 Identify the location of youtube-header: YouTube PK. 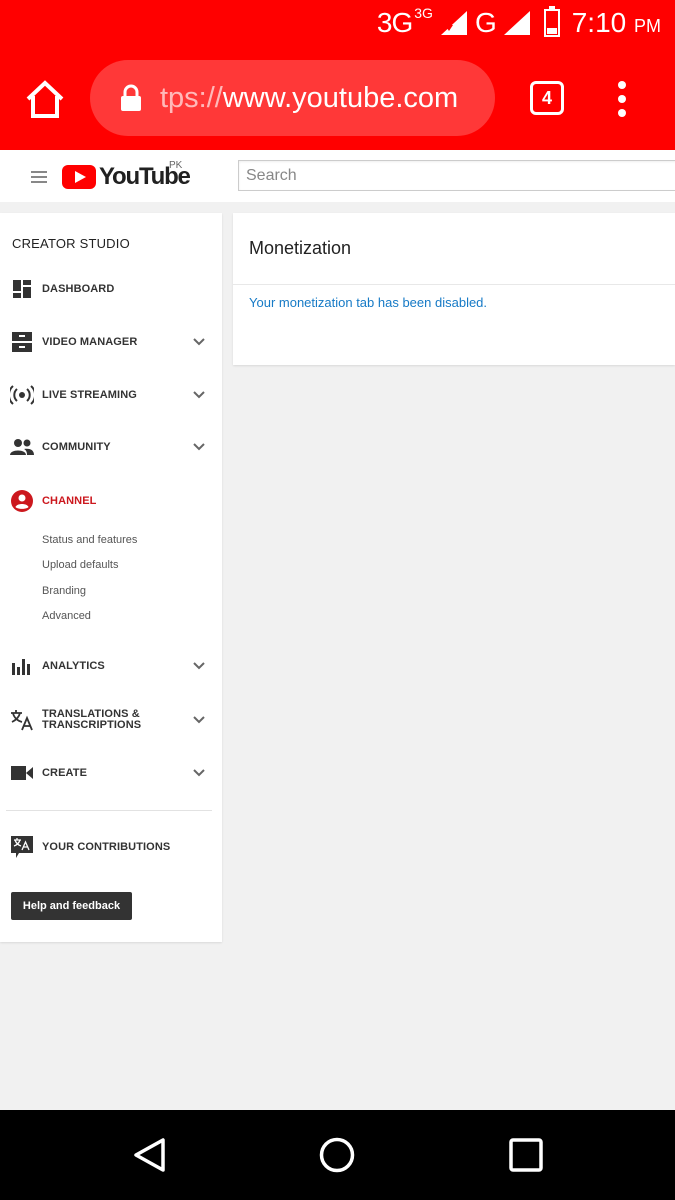
(337, 176).